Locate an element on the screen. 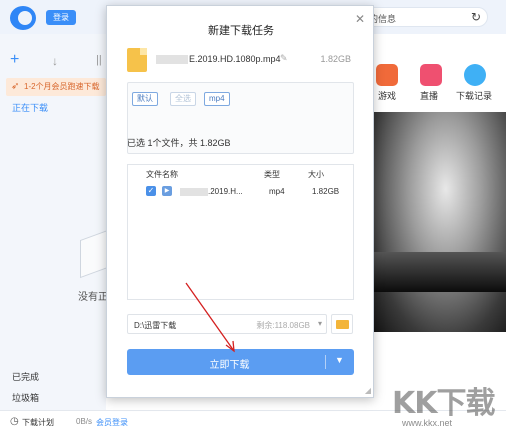  column-header-size: 大小 is located at coordinates (316, 174).